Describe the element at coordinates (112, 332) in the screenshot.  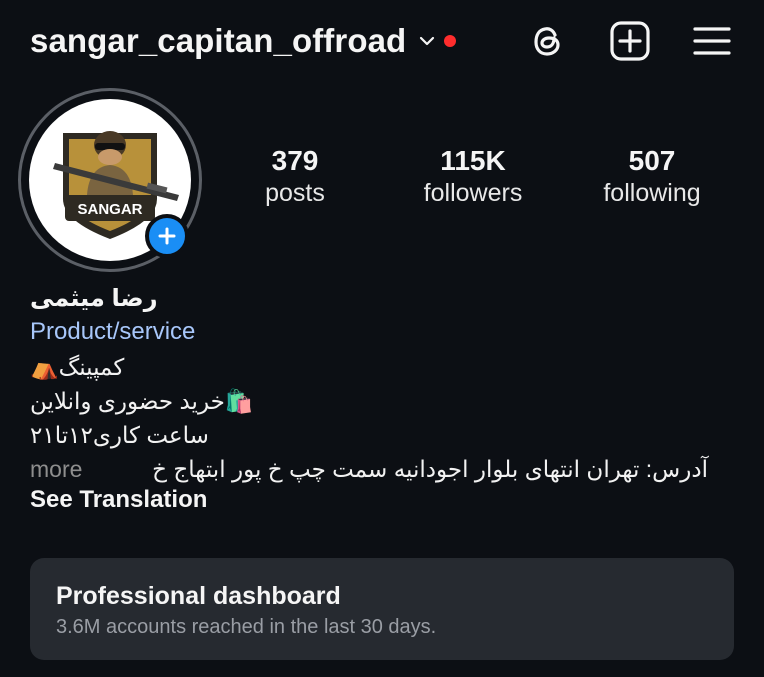
I see `profile-category: Product/service` at that location.